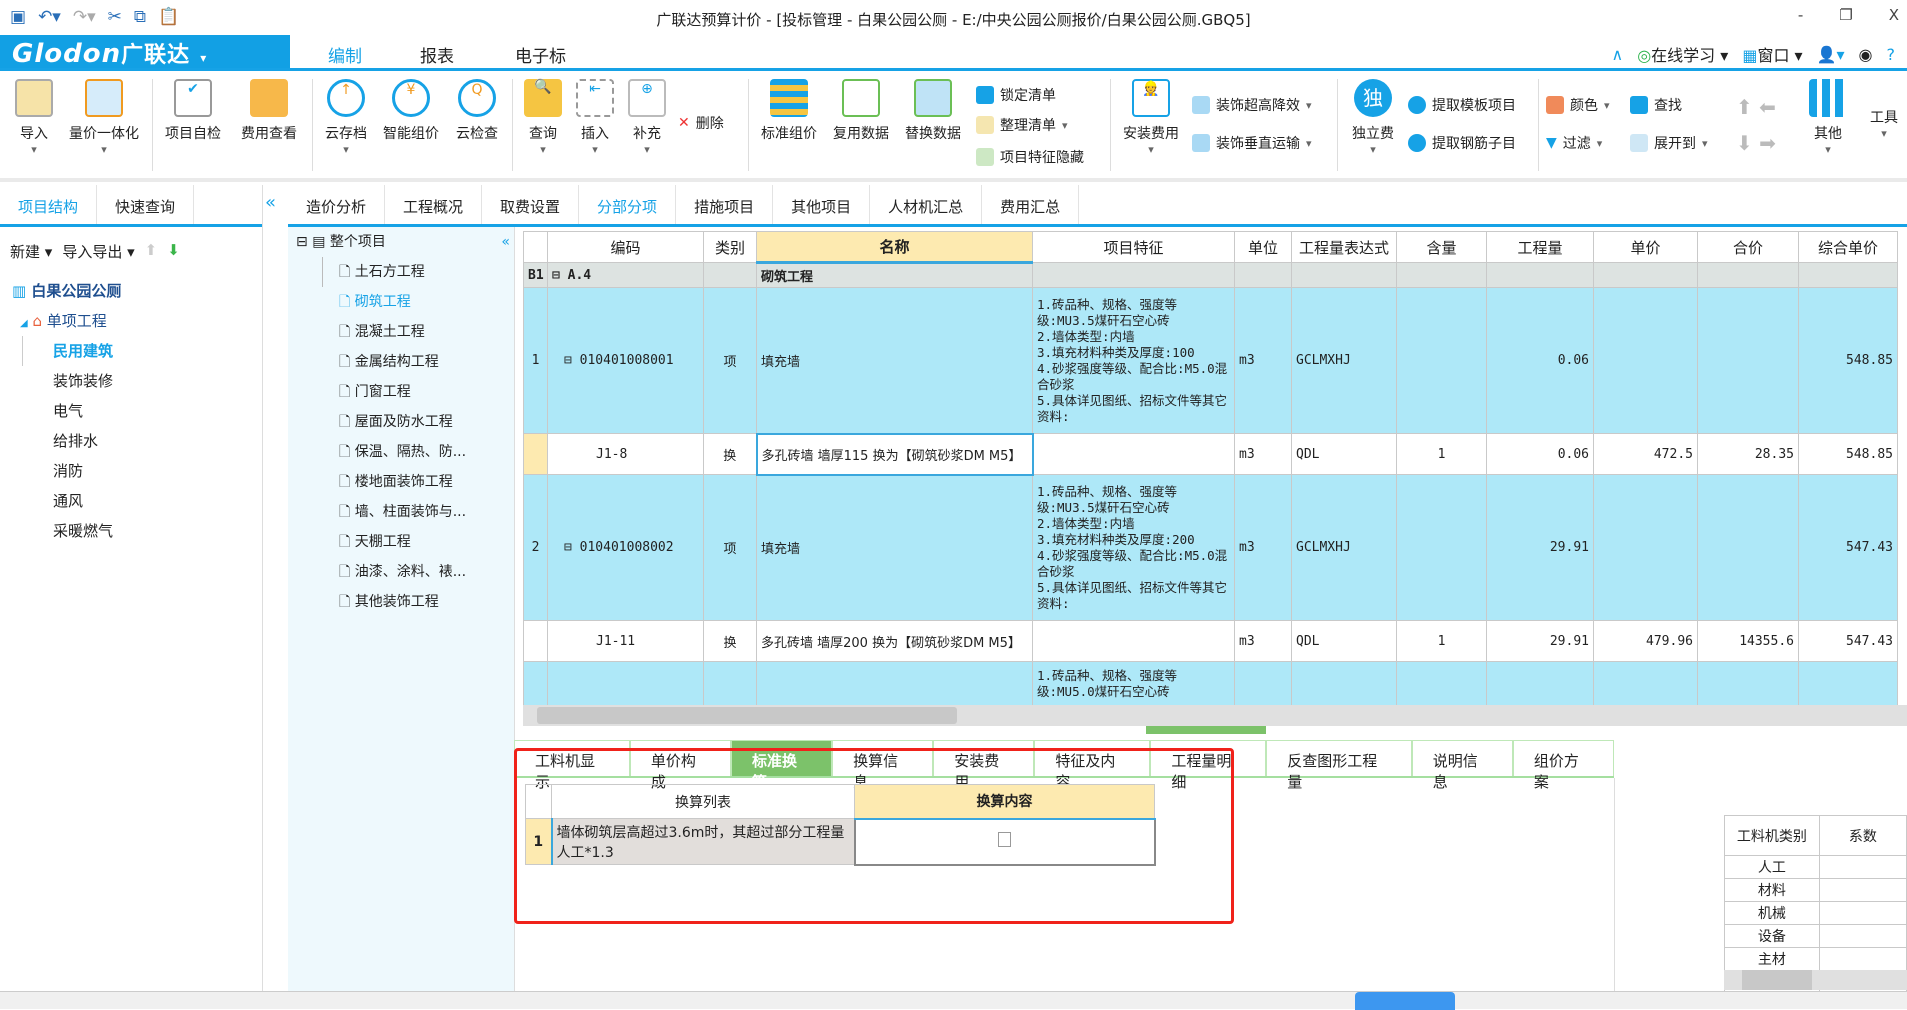 The width and height of the screenshot is (1907, 1010). Describe the element at coordinates (1574, 143) in the screenshot. I see `filter-button: ▼ 过滤 ▾` at that location.